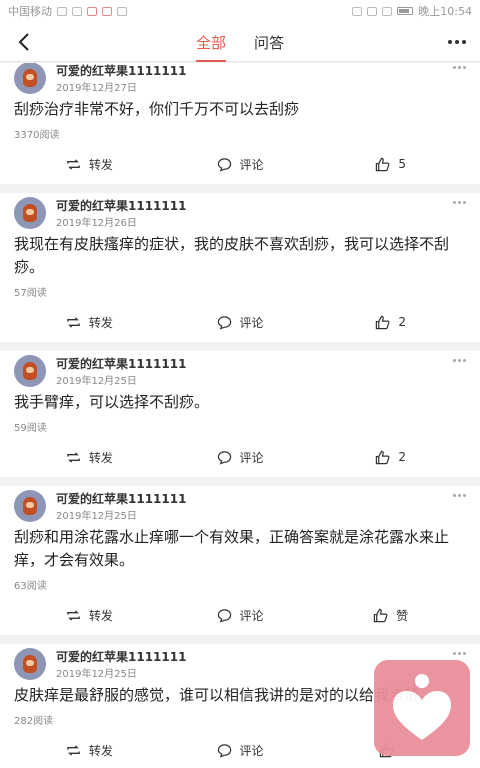 The image size is (480, 768). I want to click on post-text: 我手臂痒，可以选择不刮痧。, so click(240, 402).